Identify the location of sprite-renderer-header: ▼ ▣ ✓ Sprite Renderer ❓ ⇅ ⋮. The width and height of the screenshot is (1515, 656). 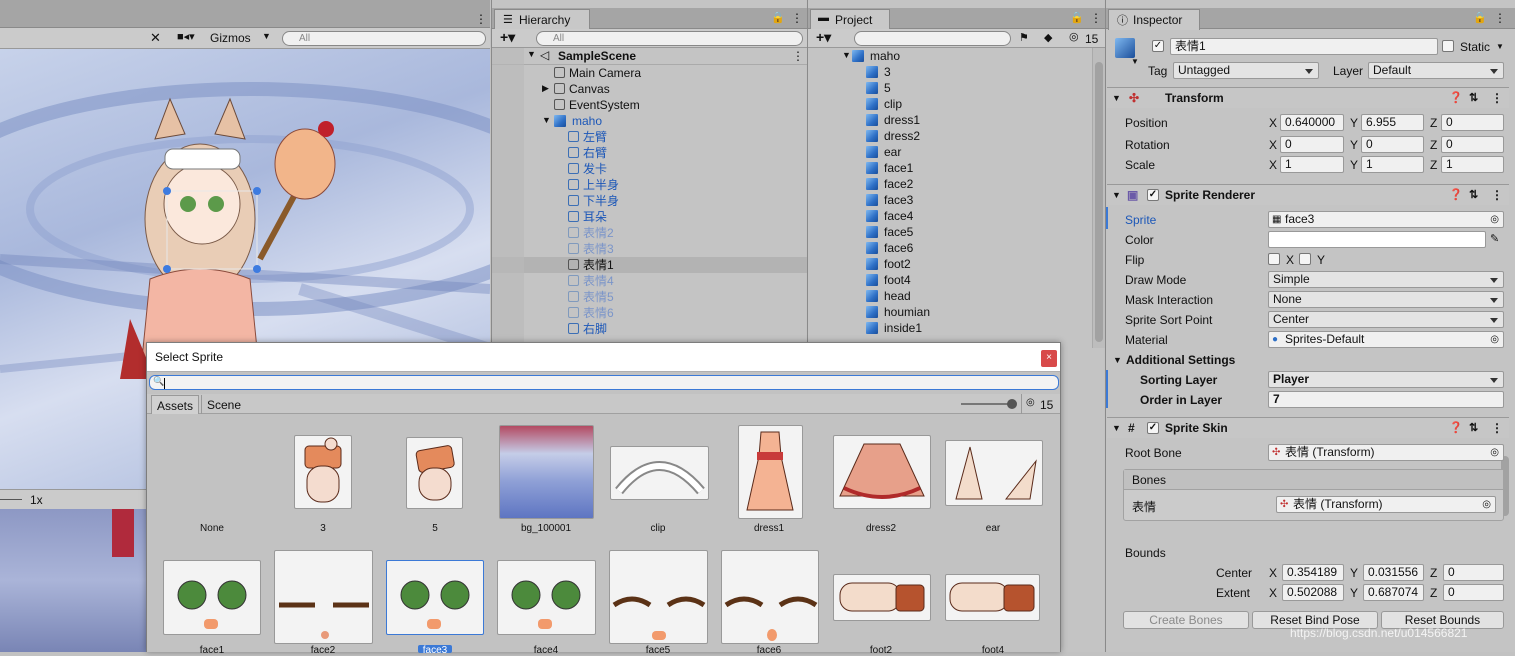
(1308, 194).